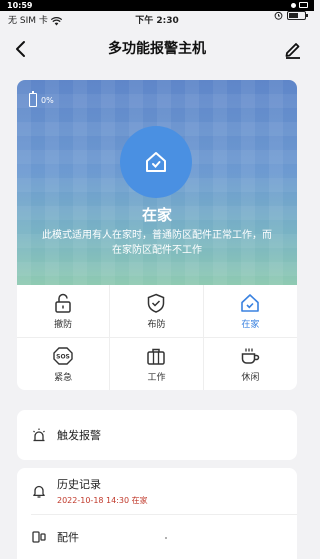 This screenshot has width=320, height=559. Describe the element at coordinates (102, 500) in the screenshot. I see `history-latest: 2022-10-18 14:30 在家` at that location.